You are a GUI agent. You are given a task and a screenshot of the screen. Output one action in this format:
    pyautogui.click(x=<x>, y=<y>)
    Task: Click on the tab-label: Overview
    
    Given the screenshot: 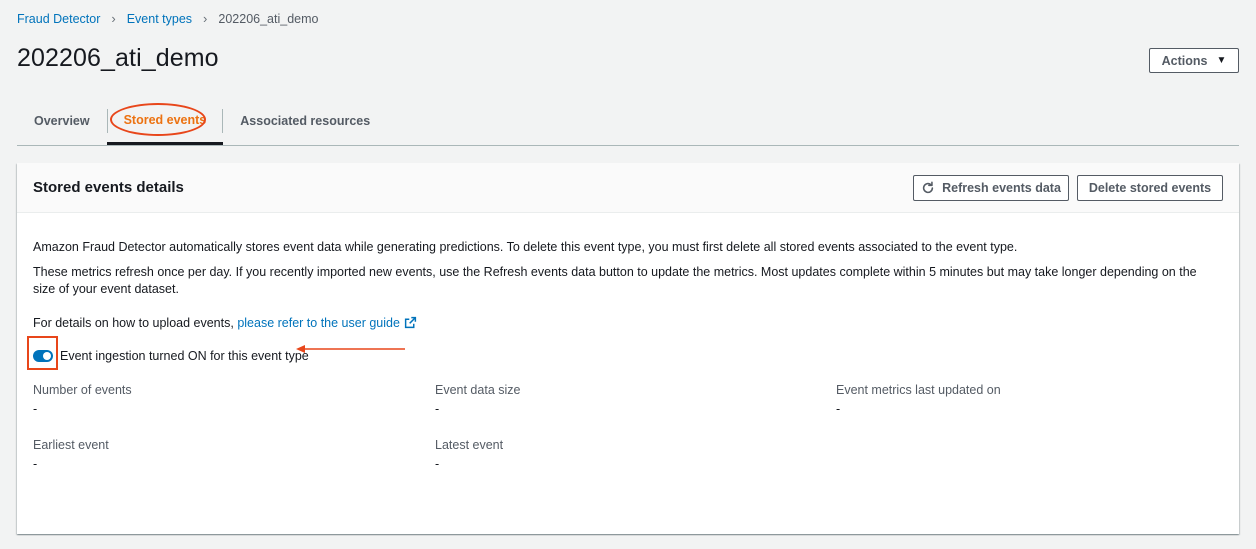 What is the action you would take?
    pyautogui.click(x=62, y=121)
    